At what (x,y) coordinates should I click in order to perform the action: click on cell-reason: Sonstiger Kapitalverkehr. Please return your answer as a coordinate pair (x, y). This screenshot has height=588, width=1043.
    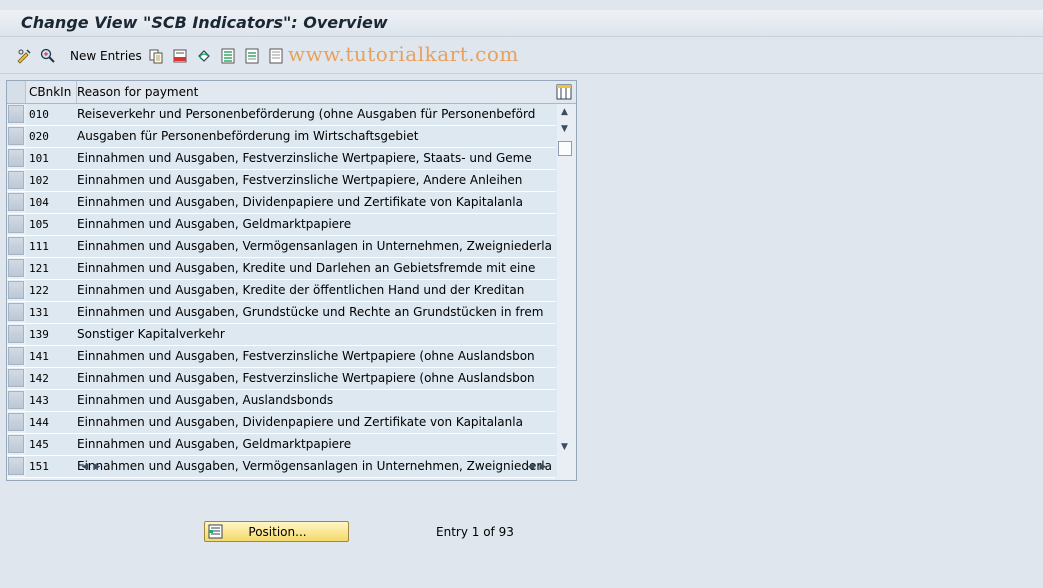
    Looking at the image, I should click on (315, 334).